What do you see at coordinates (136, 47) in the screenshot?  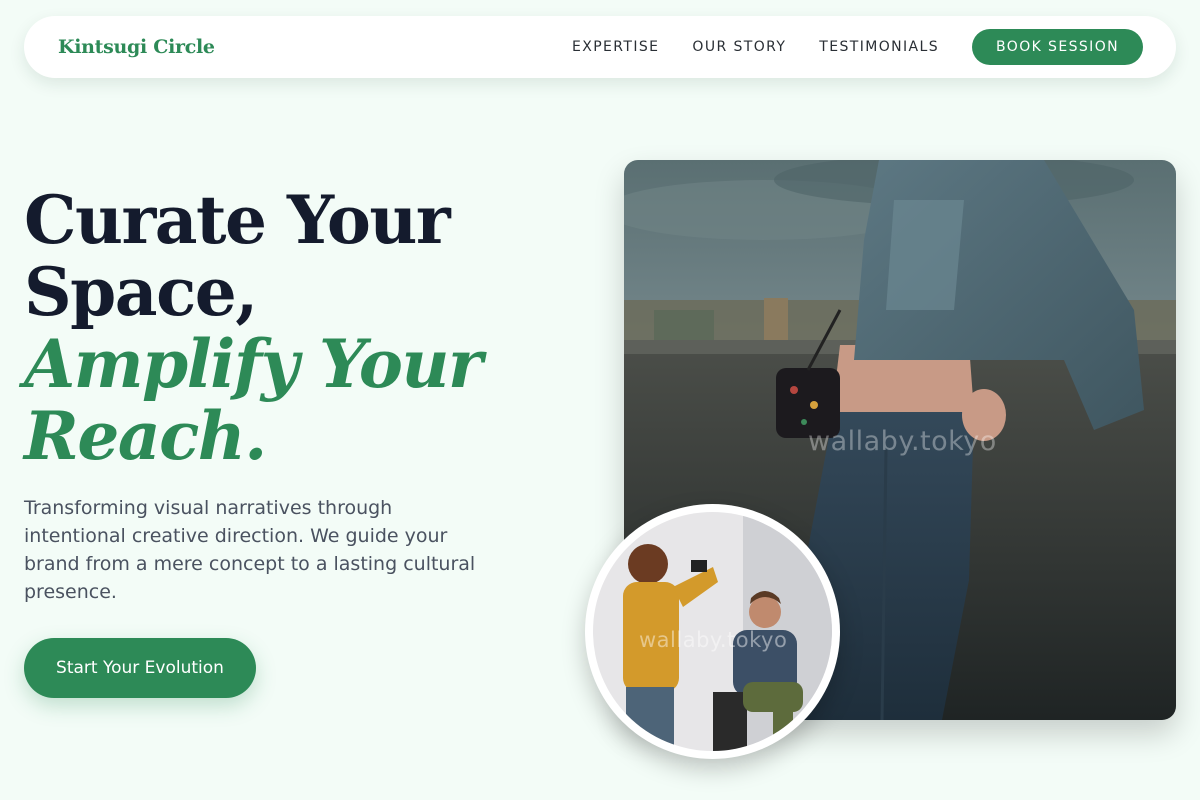 I see `logo: Kintsugi Circle` at bounding box center [136, 47].